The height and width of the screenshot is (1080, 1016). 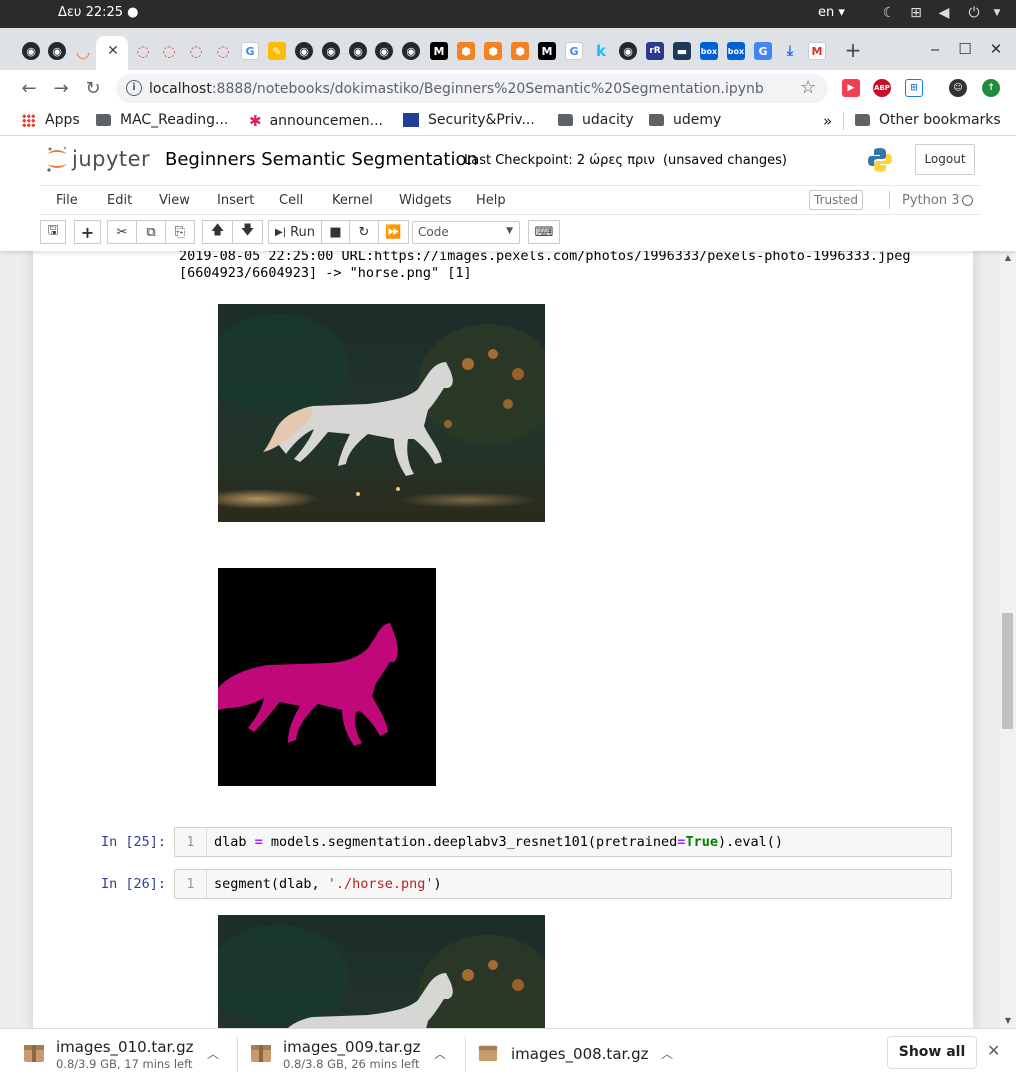 What do you see at coordinates (889, 13) in the screenshot?
I see `moon-icon: ☾` at bounding box center [889, 13].